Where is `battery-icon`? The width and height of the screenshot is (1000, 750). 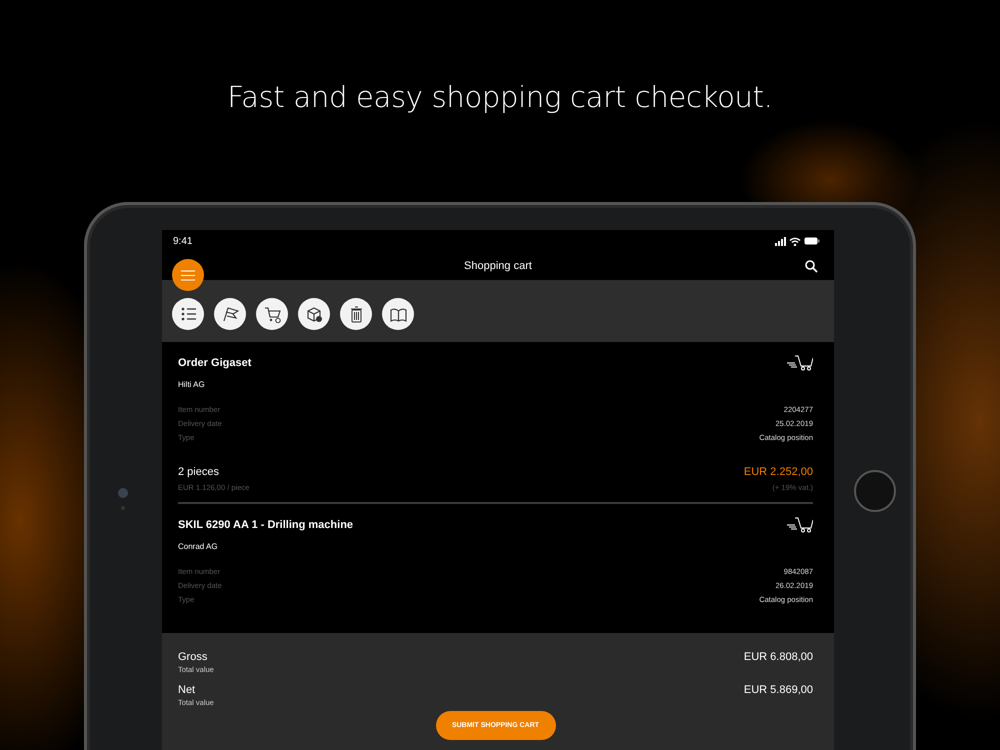
battery-icon is located at coordinates (812, 241).